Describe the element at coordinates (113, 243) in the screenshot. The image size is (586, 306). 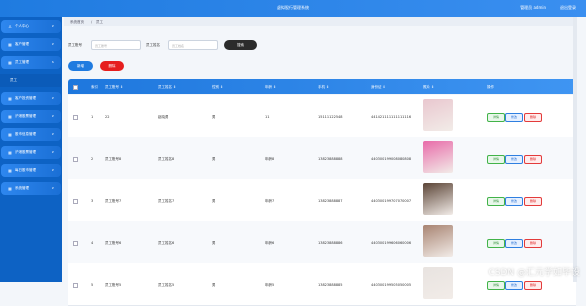
I see `cell-account: 员工账号6` at that location.